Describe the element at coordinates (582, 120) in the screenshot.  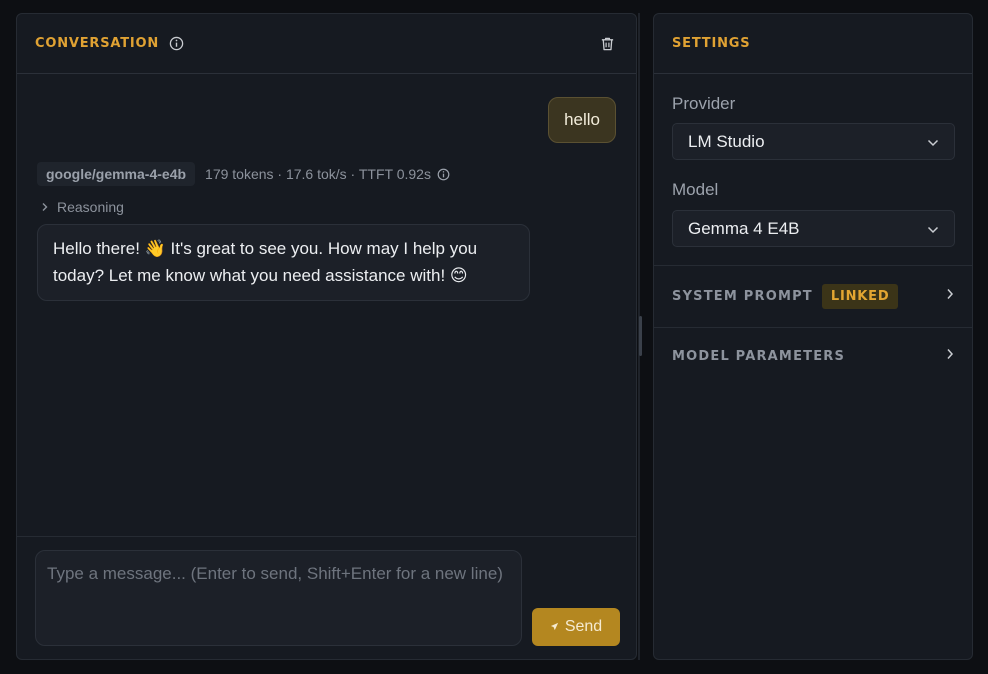
I see `user-message: hello` at that location.